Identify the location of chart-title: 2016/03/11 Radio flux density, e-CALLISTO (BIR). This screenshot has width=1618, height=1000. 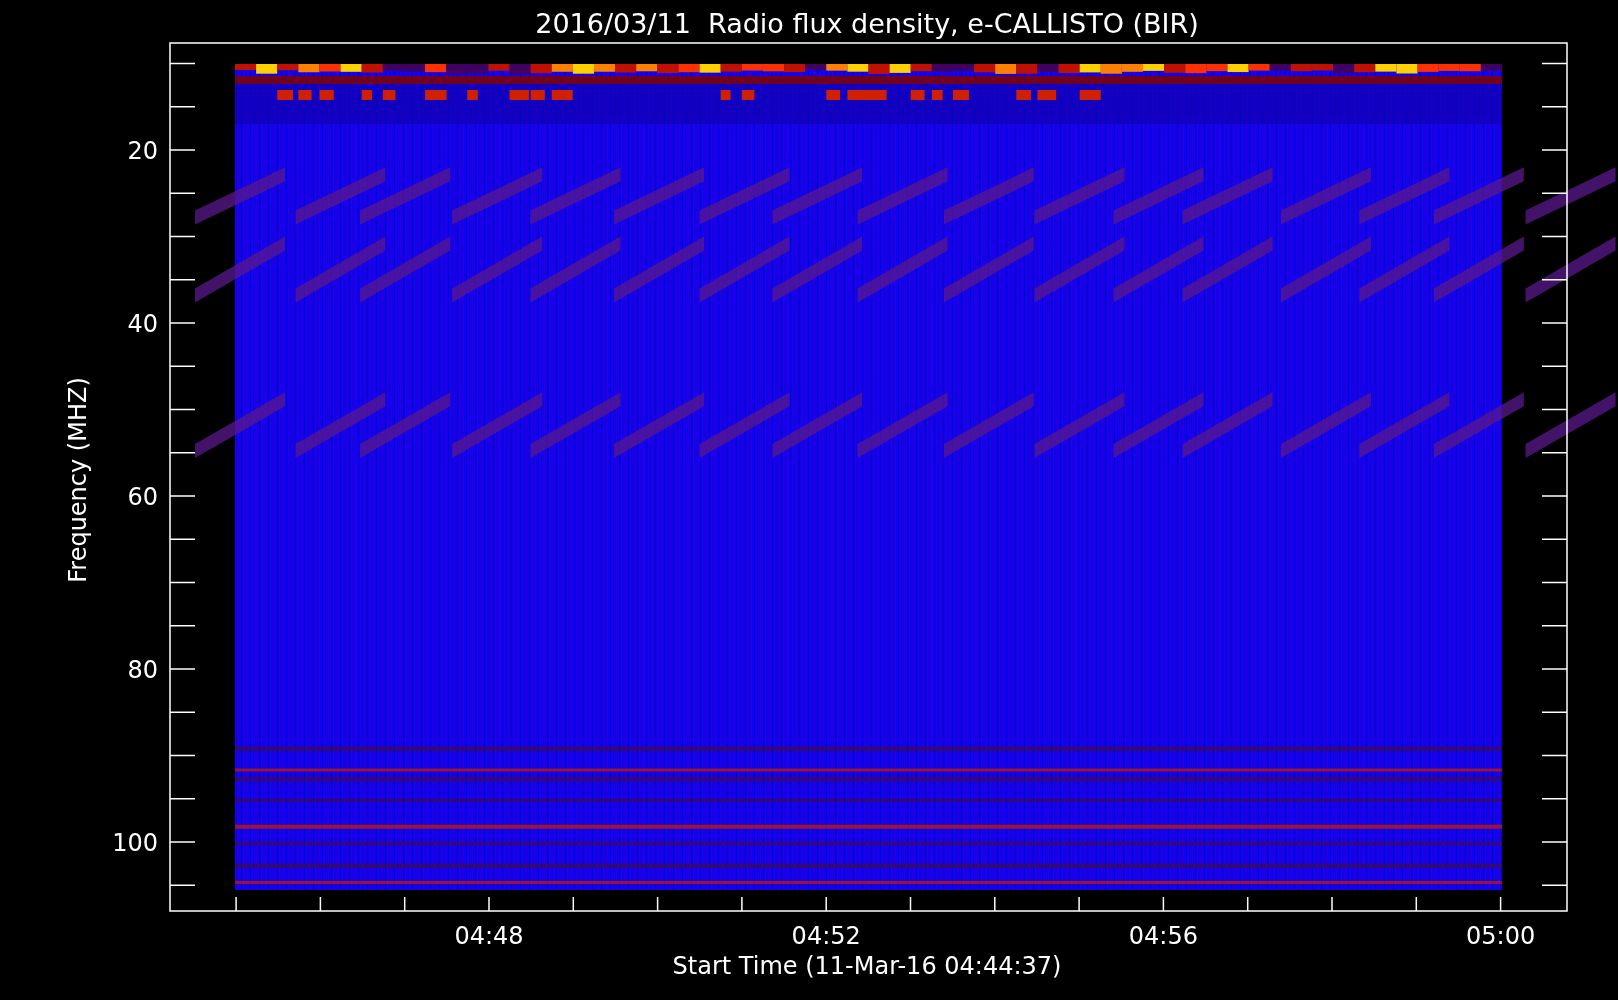
(867, 23).